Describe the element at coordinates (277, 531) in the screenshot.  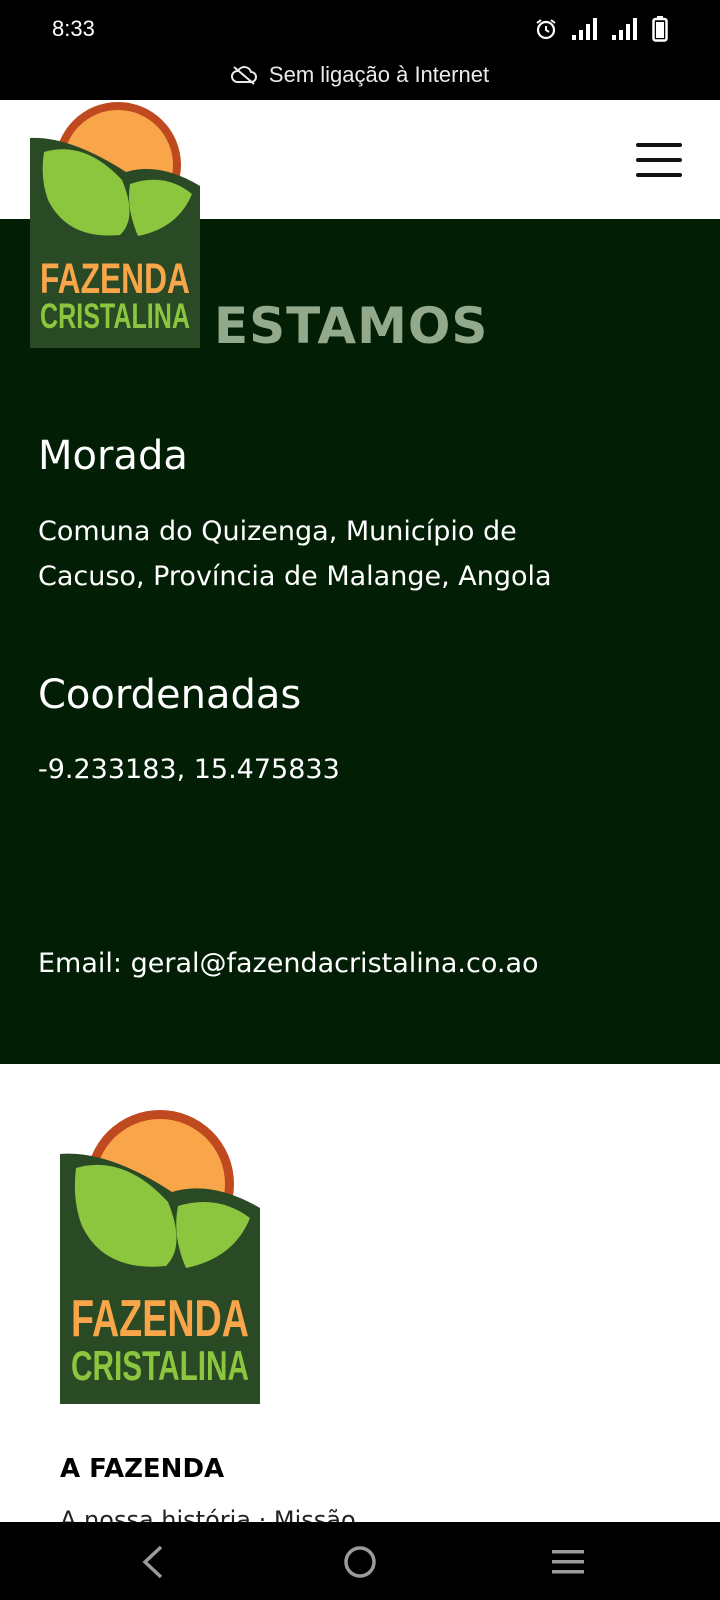
I see `address-line-1: Comuna do Quizenga, Município de` at that location.